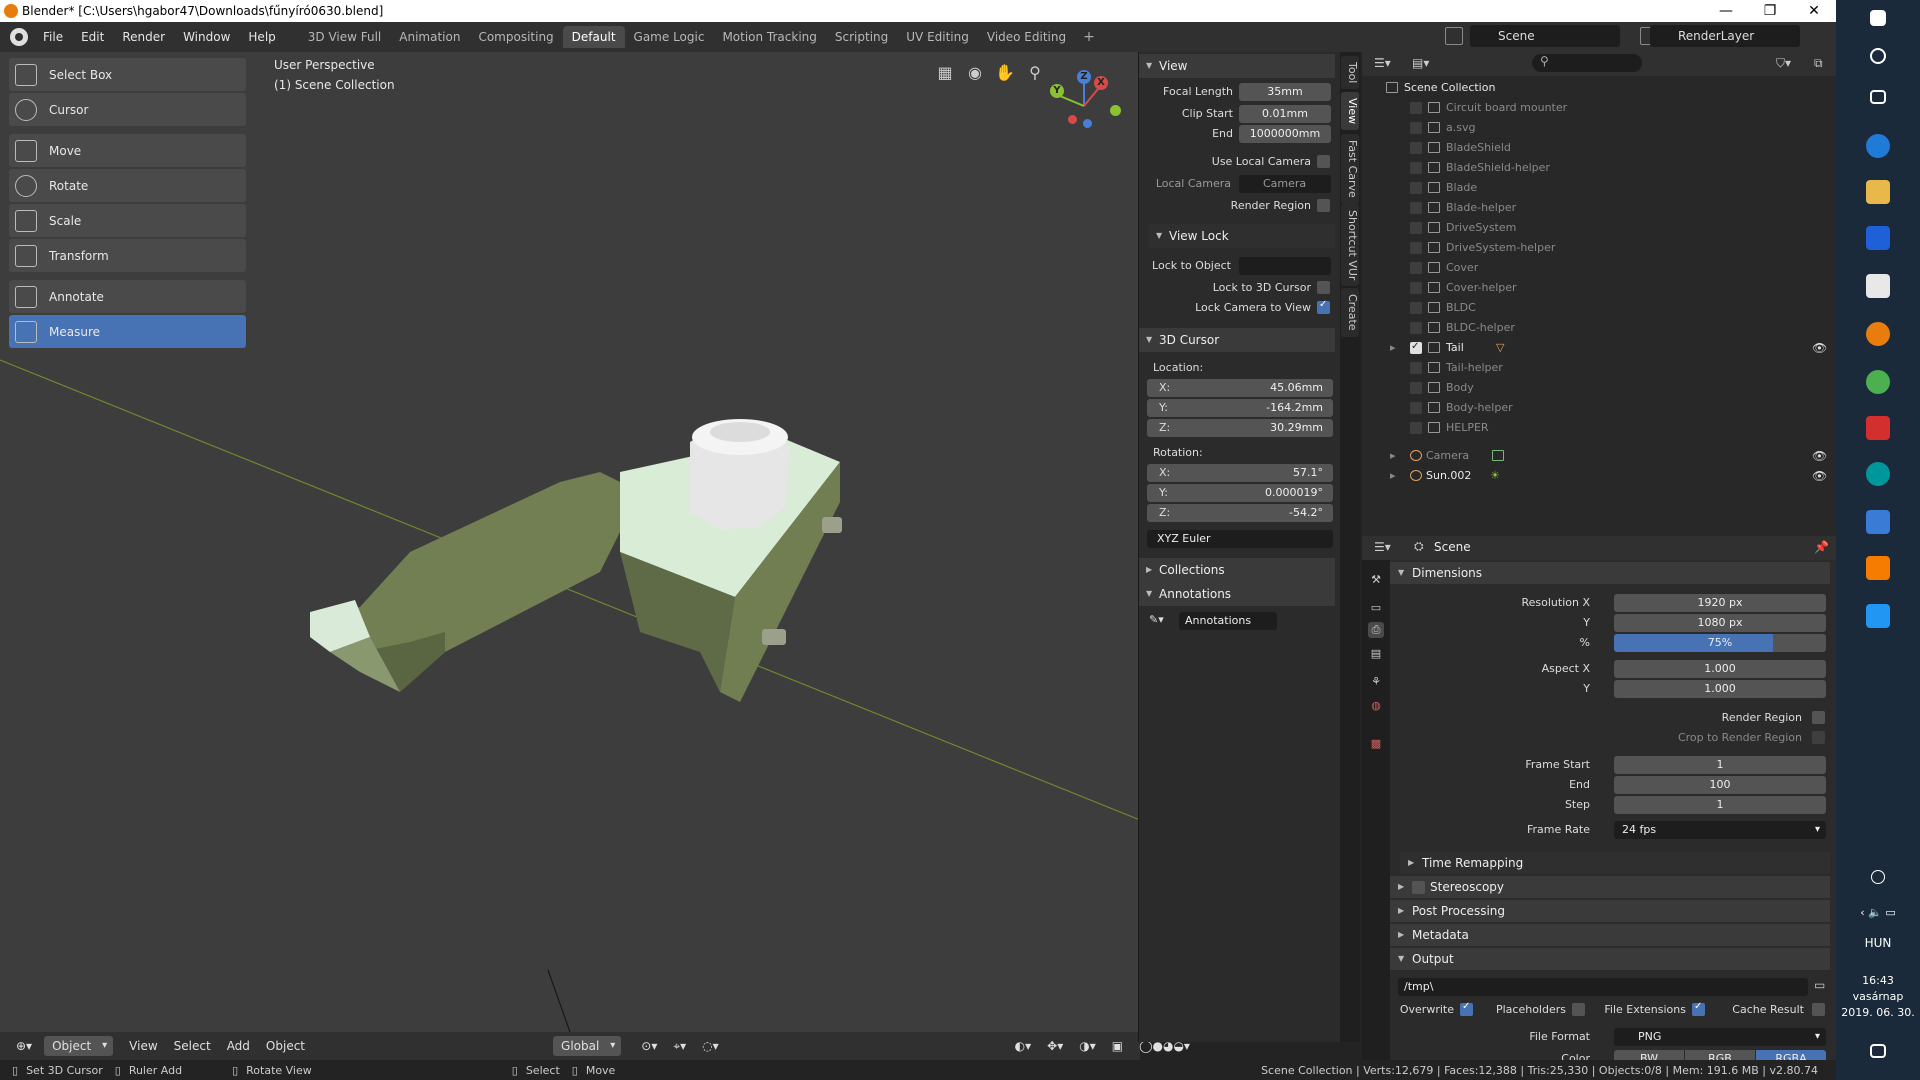 Image resolution: width=1920 pixels, height=1080 pixels. I want to click on menu-edit: Edit, so click(92, 37).